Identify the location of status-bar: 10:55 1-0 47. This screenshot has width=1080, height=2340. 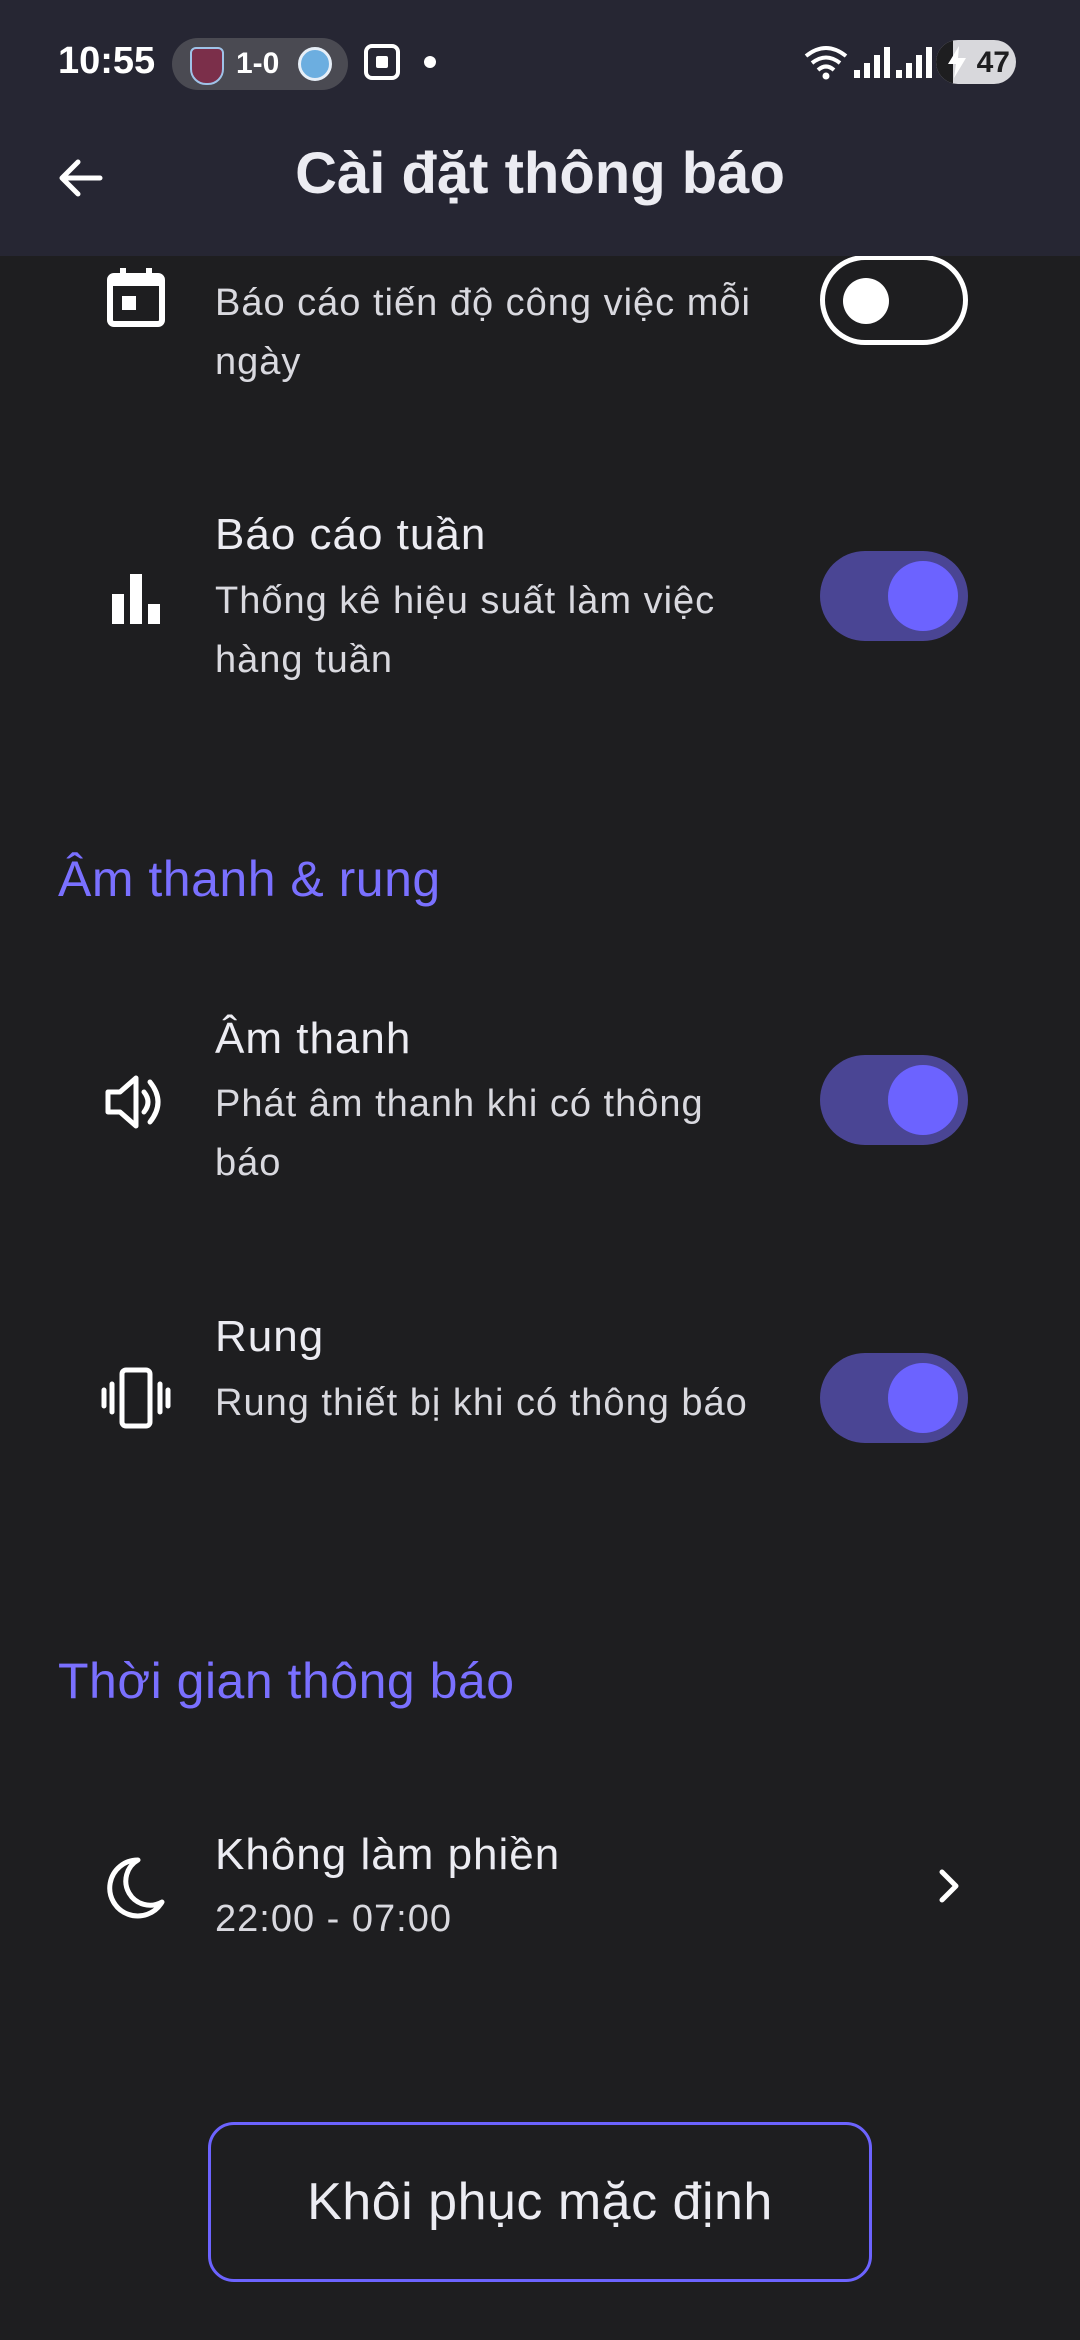
(540, 62).